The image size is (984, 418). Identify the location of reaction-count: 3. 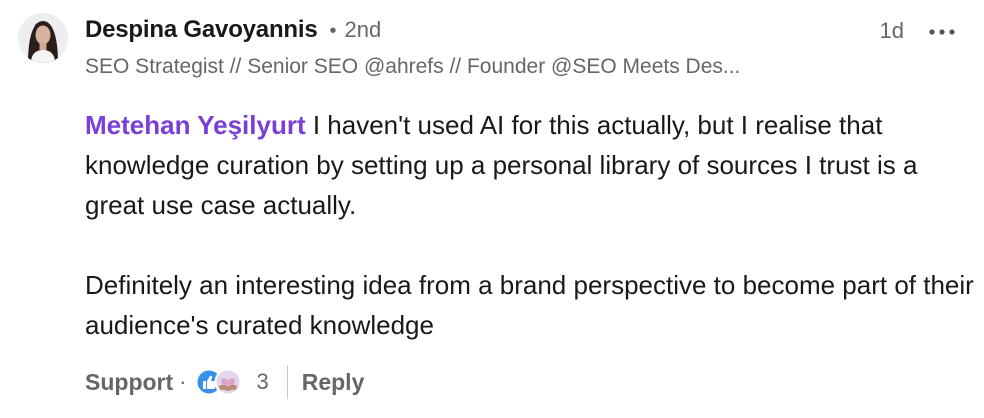
(262, 382).